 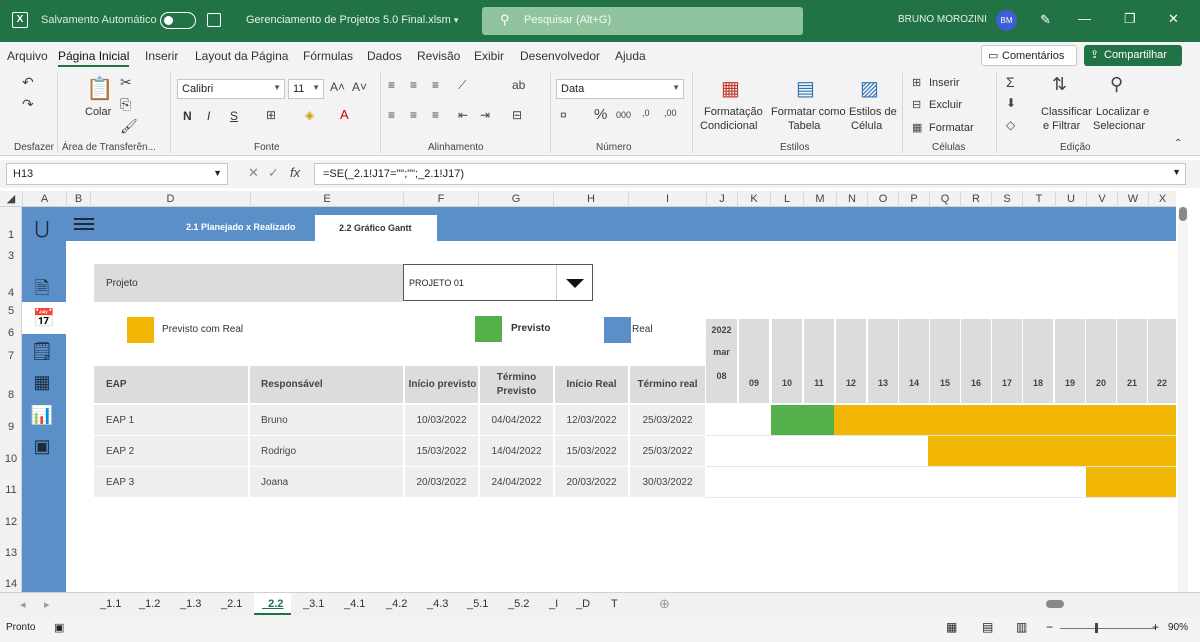 I want to click on column-header: D, so click(x=170, y=199).